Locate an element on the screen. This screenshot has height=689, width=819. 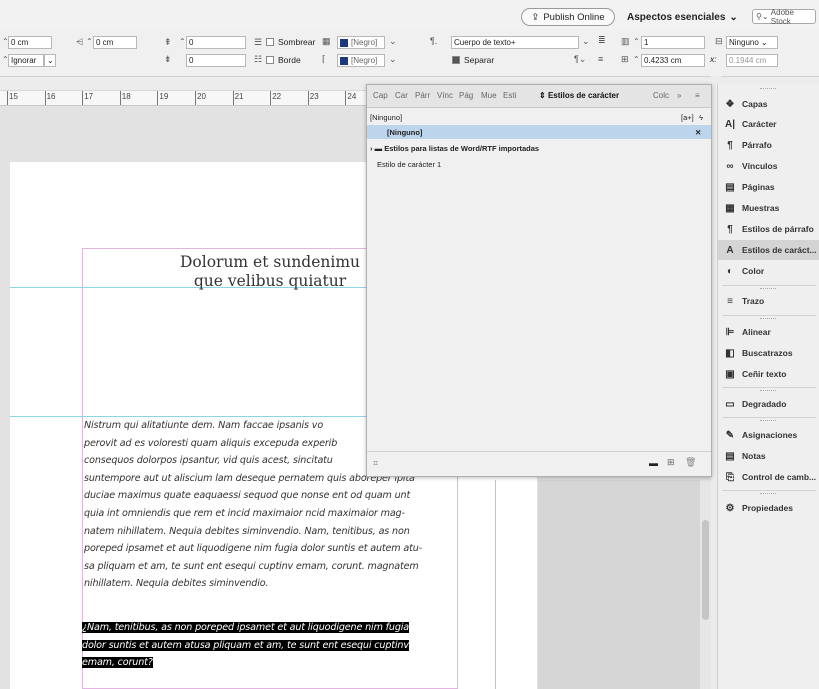
dock-item-buscatrazos: ◧ Buscatrazos is located at coordinates (768, 353).